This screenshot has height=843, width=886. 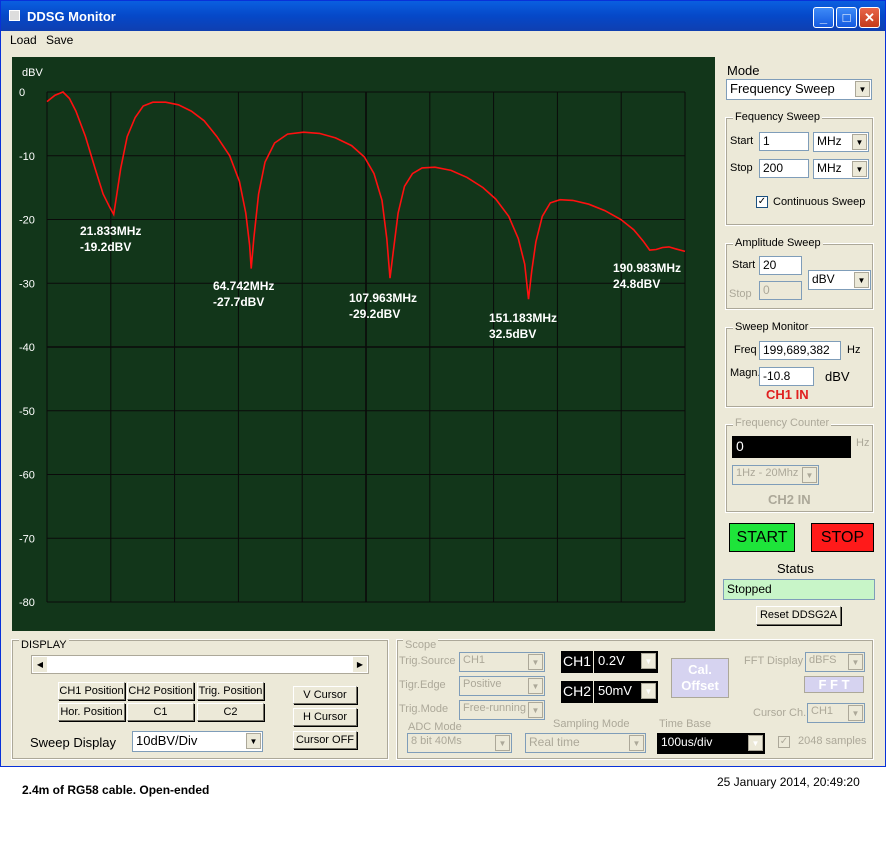 What do you see at coordinates (383, 298) in the screenshot?
I see `marker-freq-label: 107.963MHz` at bounding box center [383, 298].